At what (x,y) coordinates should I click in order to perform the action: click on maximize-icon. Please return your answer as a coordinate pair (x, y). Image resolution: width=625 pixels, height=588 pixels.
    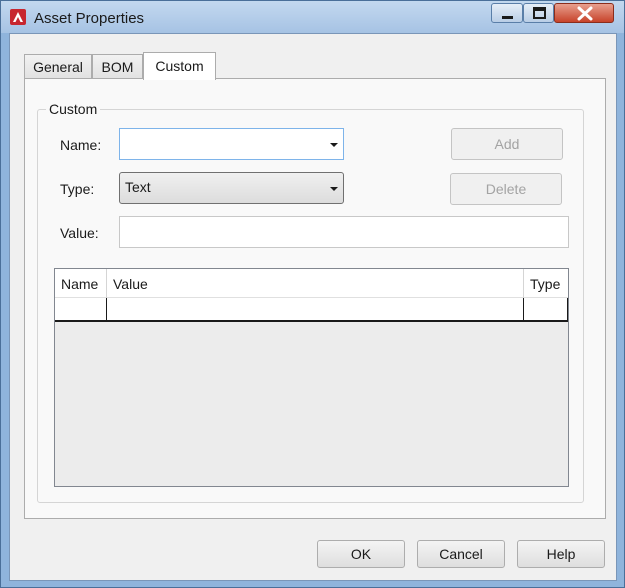
    Looking at the image, I should click on (539, 13).